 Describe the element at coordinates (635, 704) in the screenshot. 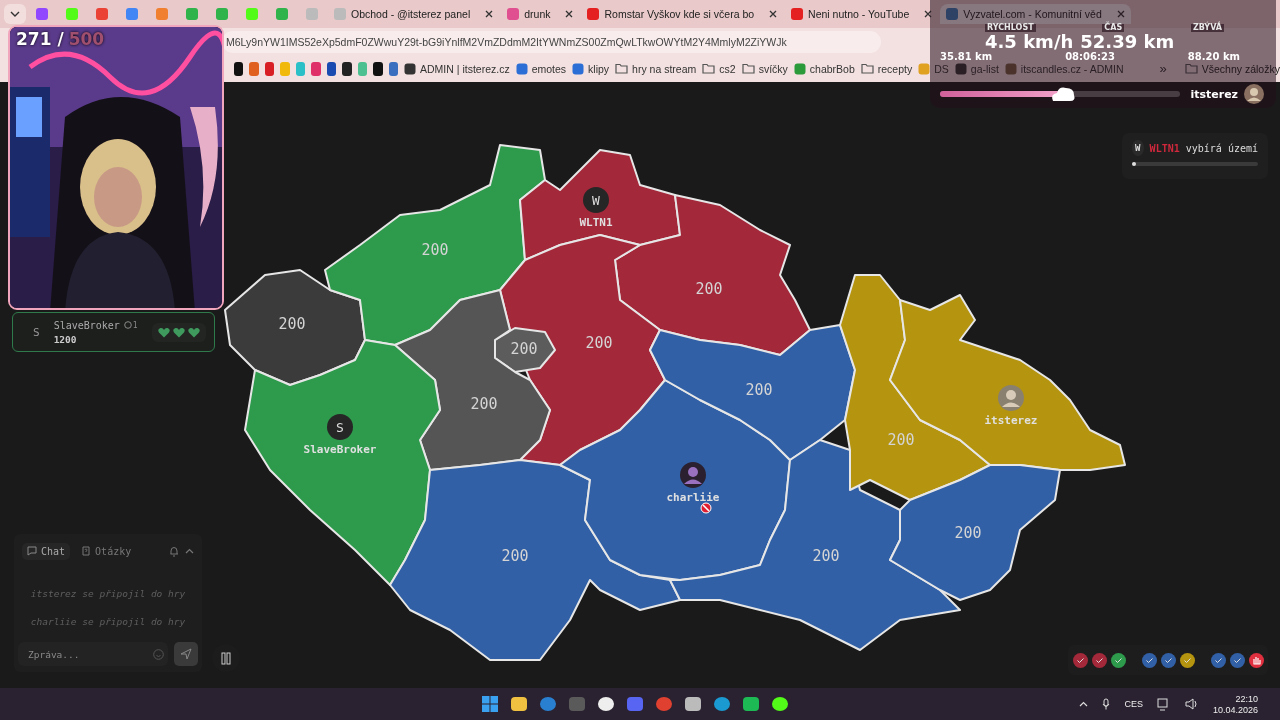

I see `chat-app-icon` at that location.